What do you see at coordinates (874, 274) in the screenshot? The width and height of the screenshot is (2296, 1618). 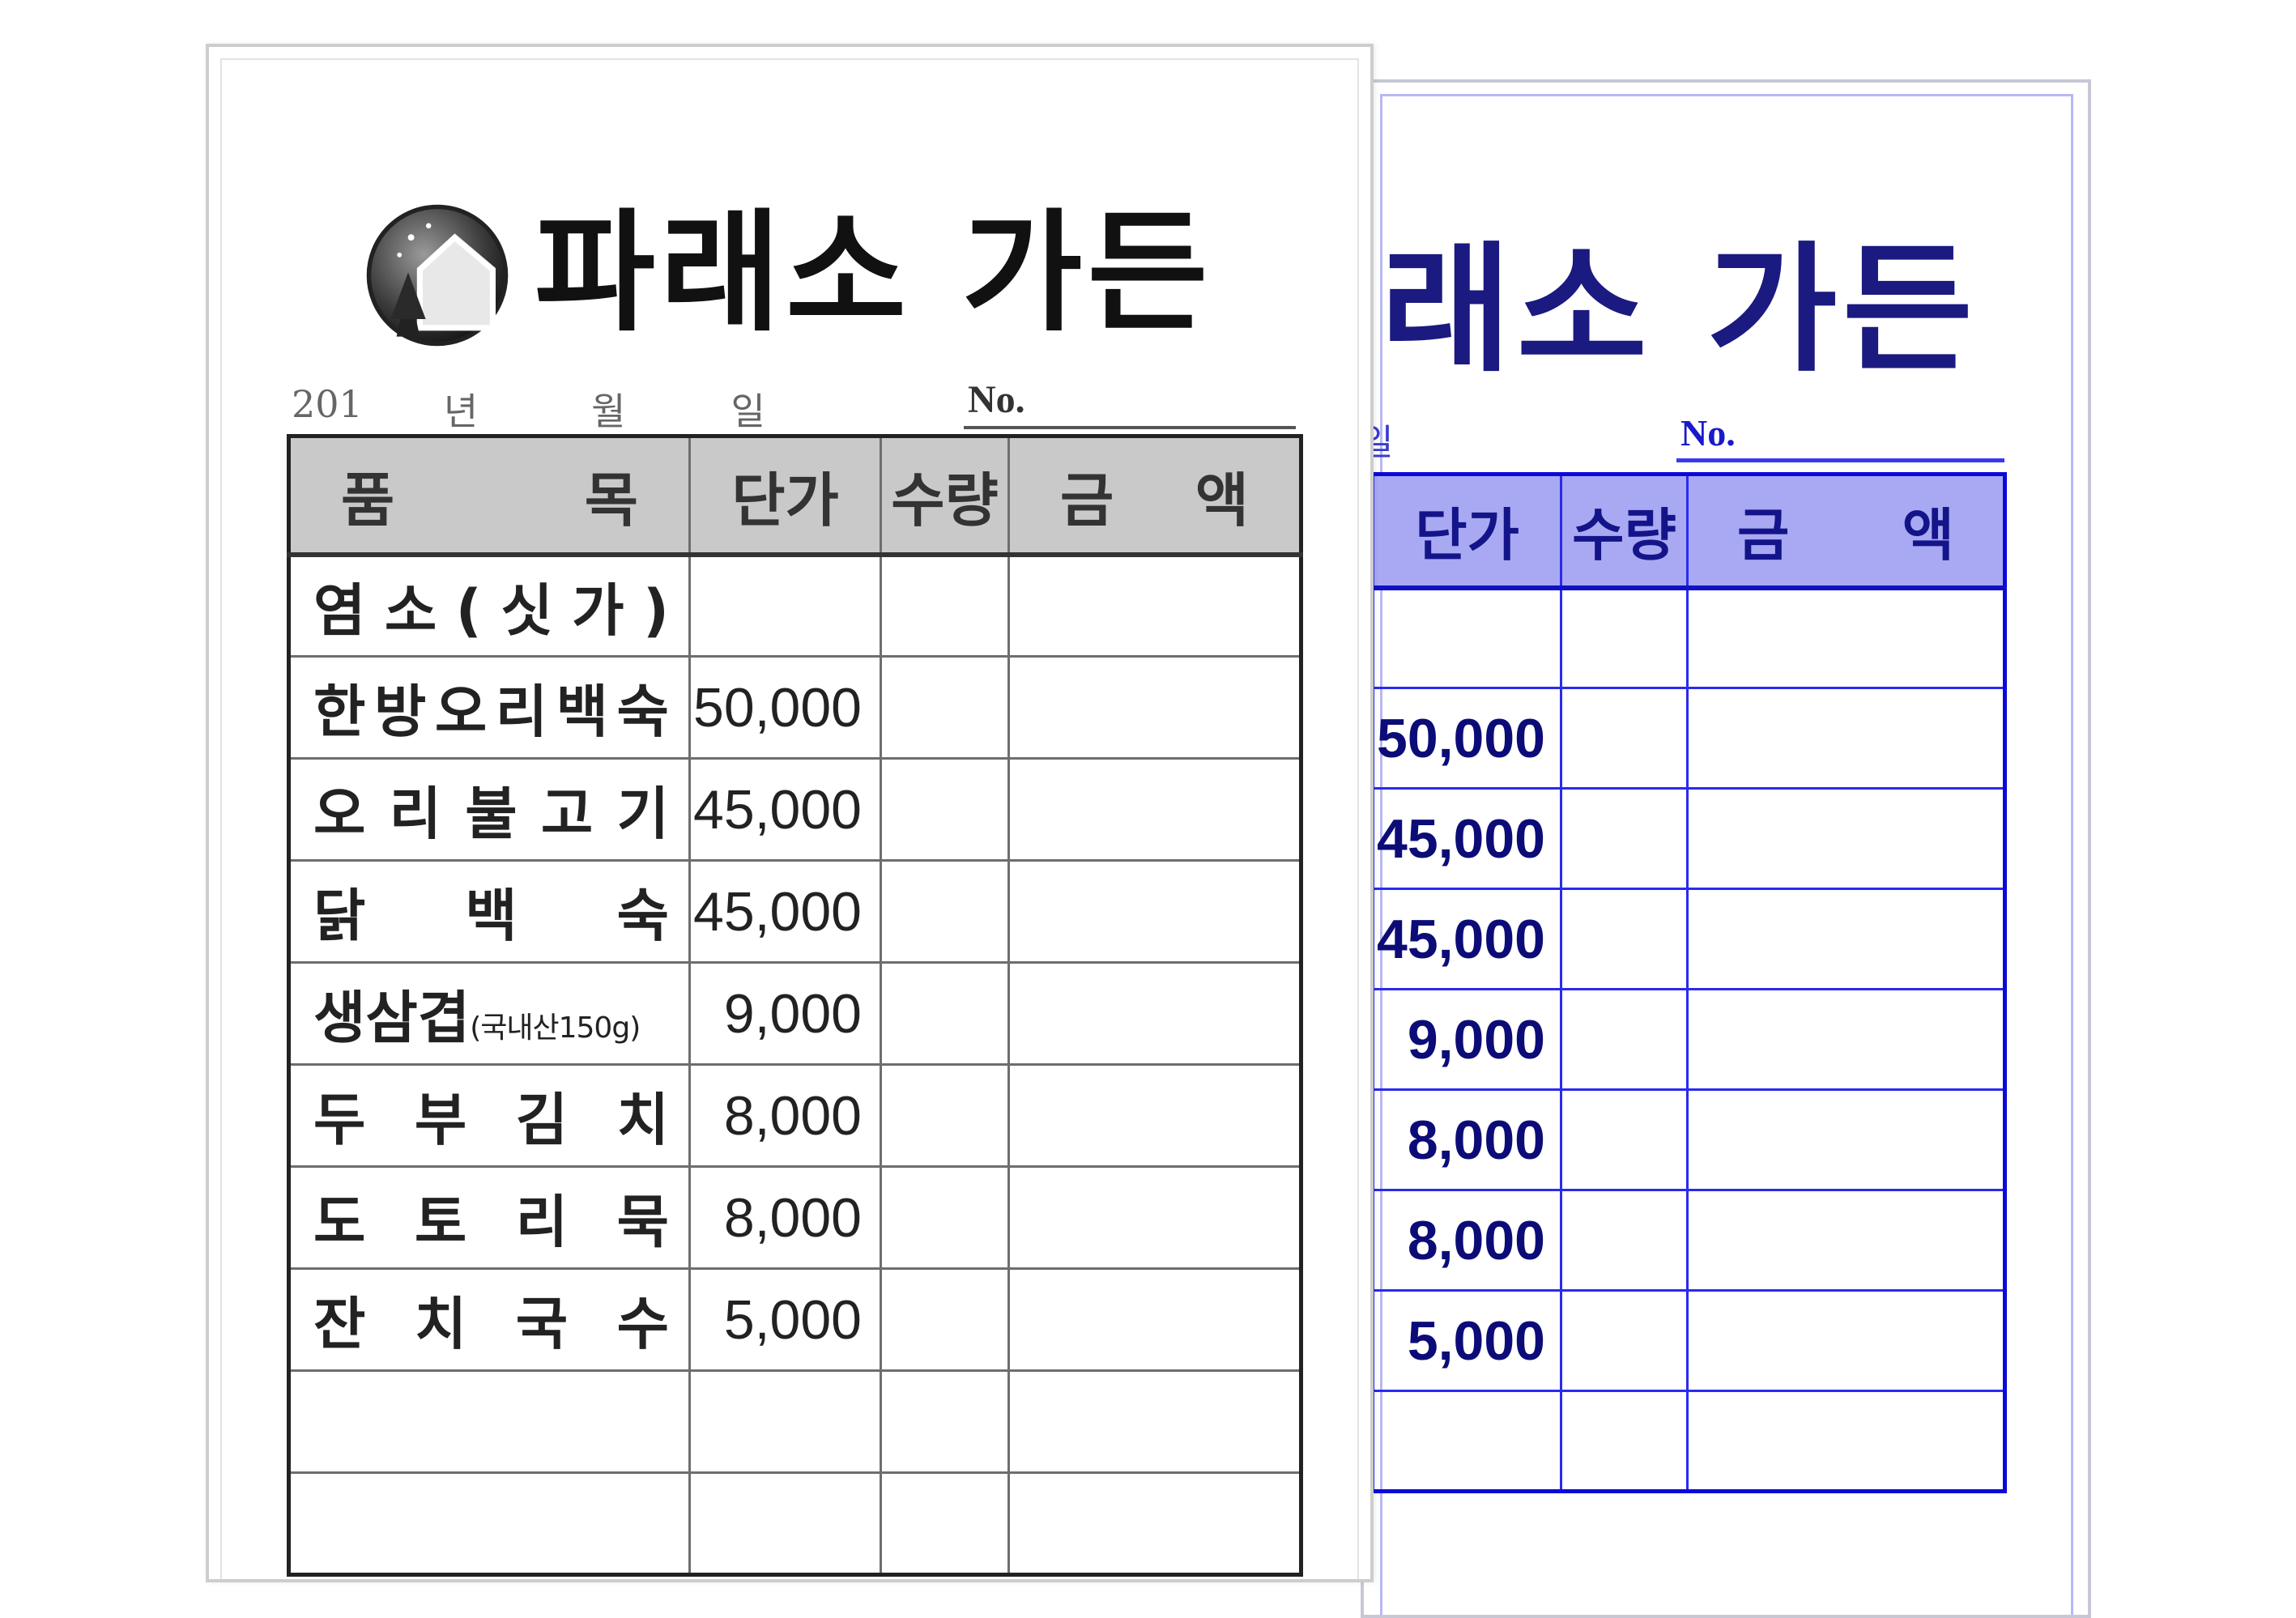 I see `shop-title: 파래소 가든` at bounding box center [874, 274].